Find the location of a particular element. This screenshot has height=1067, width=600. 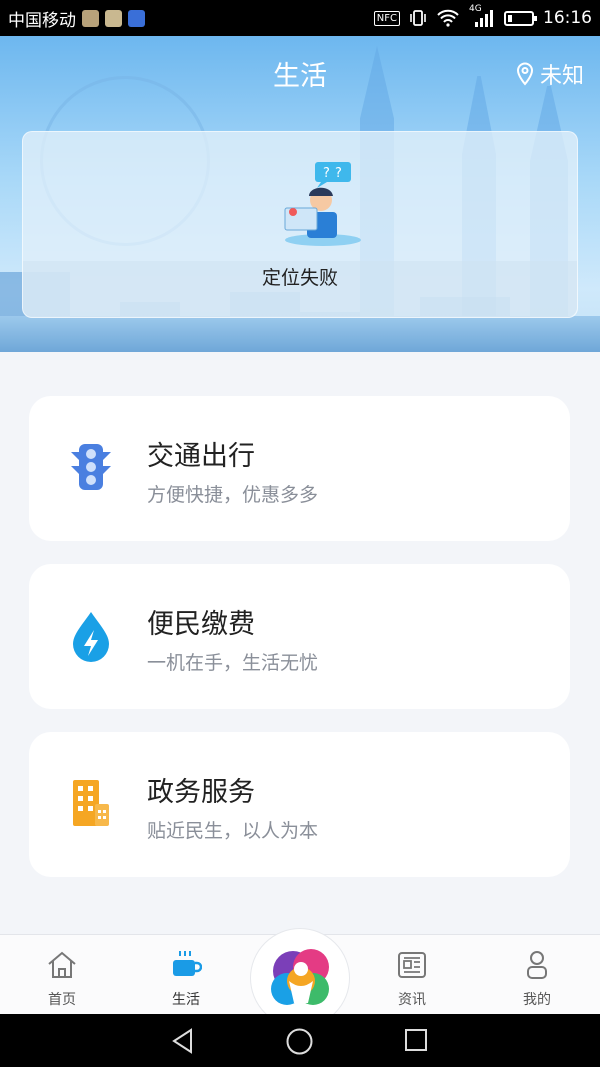

person-icon is located at coordinates (537, 965).